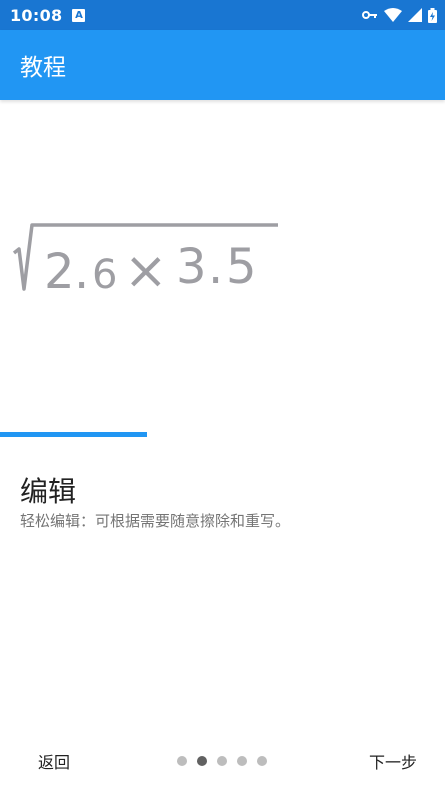 The height and width of the screenshot is (791, 445). I want to click on page-dot-active, so click(202, 761).